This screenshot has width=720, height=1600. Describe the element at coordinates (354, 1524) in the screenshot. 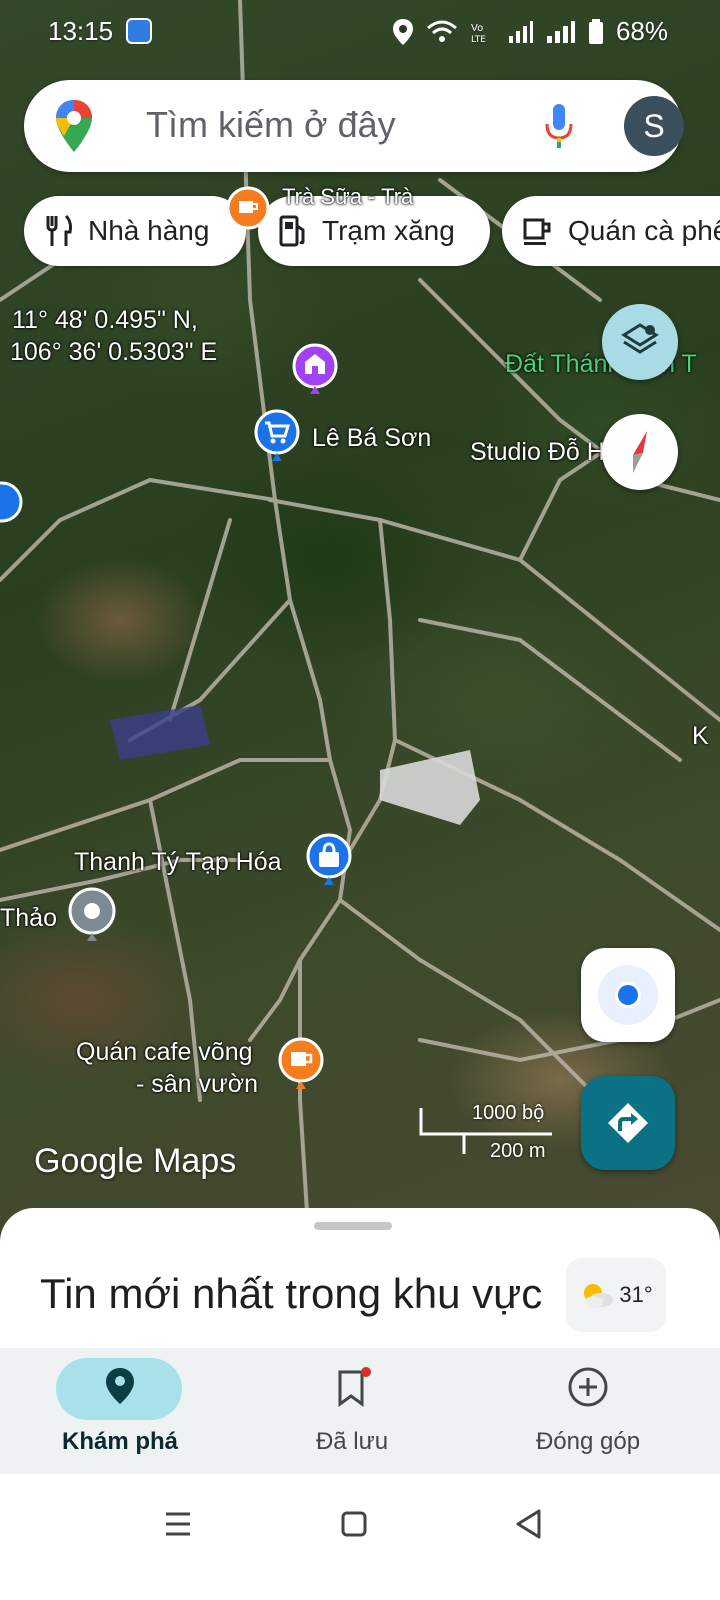

I see `home-icon` at that location.